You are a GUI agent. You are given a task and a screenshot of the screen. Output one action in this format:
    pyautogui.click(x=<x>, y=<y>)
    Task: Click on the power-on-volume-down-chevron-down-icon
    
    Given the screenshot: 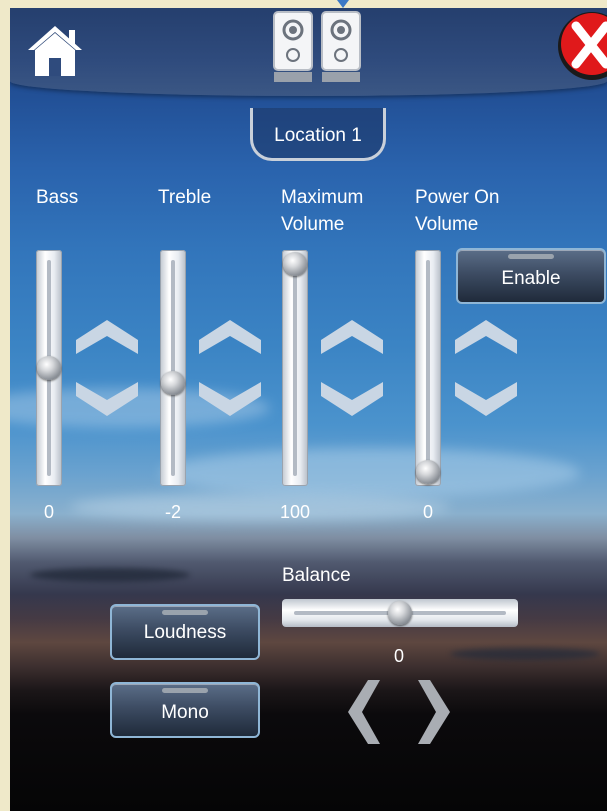 What is the action you would take?
    pyautogui.click(x=486, y=399)
    